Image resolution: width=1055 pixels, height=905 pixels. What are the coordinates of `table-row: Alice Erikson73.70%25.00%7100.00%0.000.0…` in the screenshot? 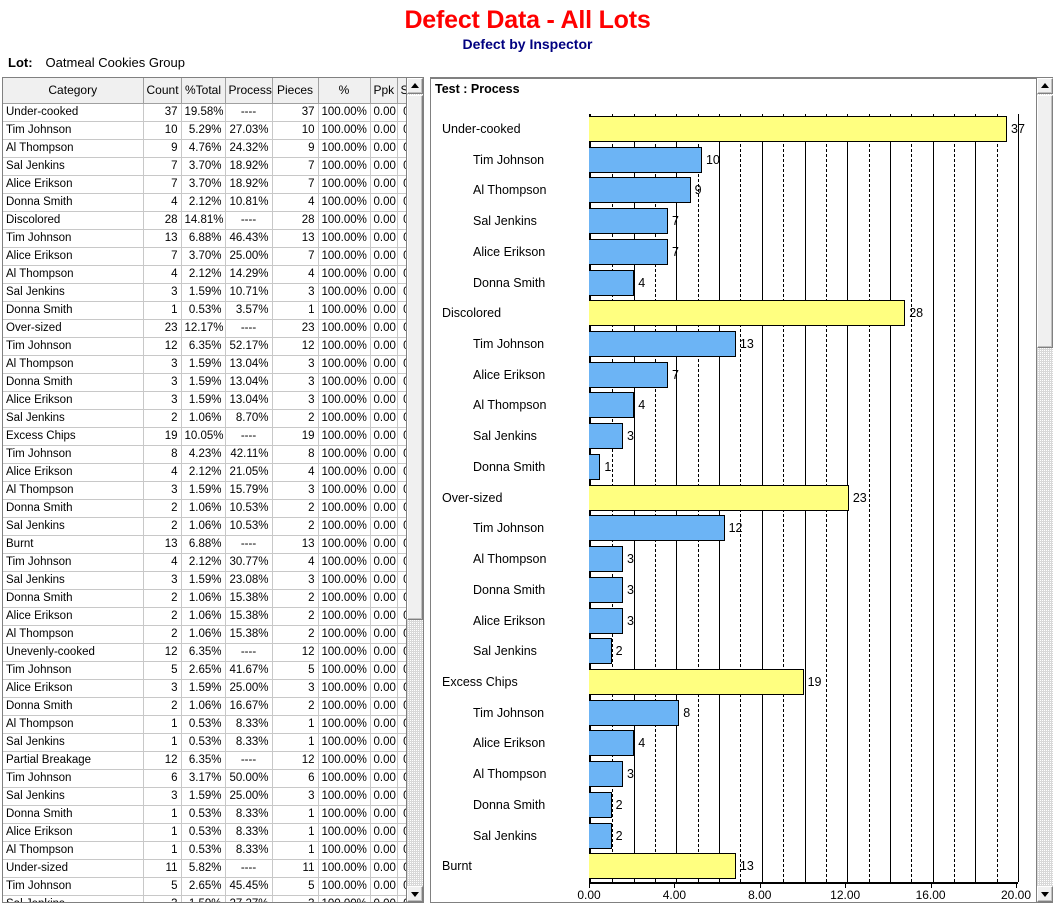 It's located at (213, 256).